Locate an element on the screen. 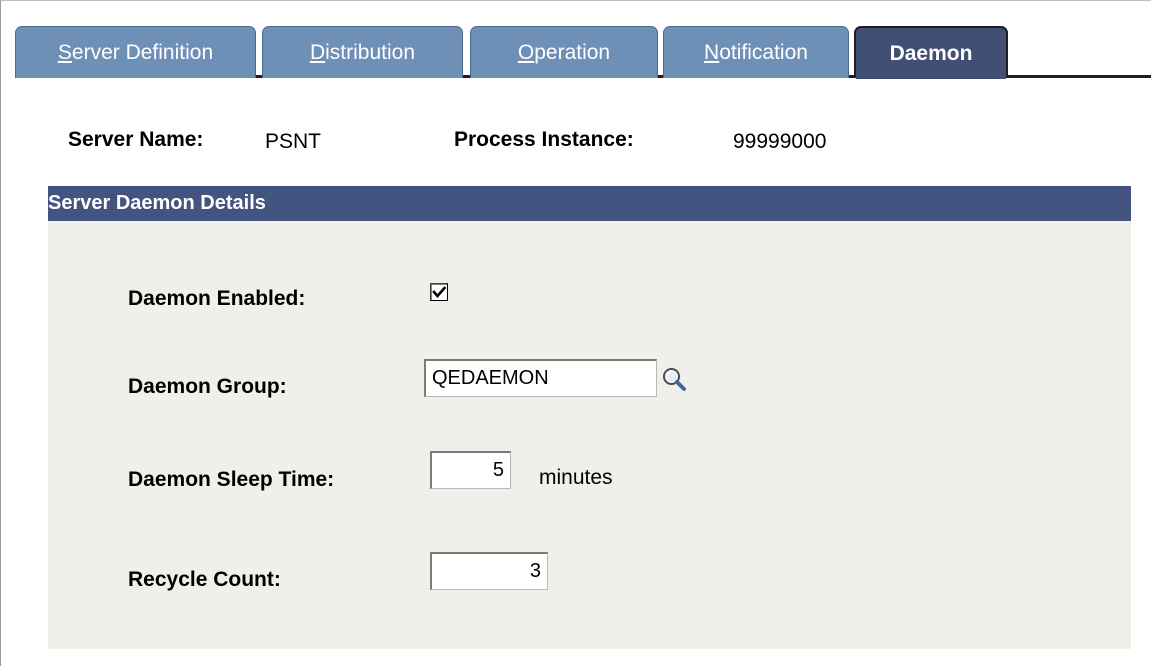 This screenshot has width=1151, height=666. daemon-sleep-time-label: Daemon Sleep Time: is located at coordinates (231, 479).